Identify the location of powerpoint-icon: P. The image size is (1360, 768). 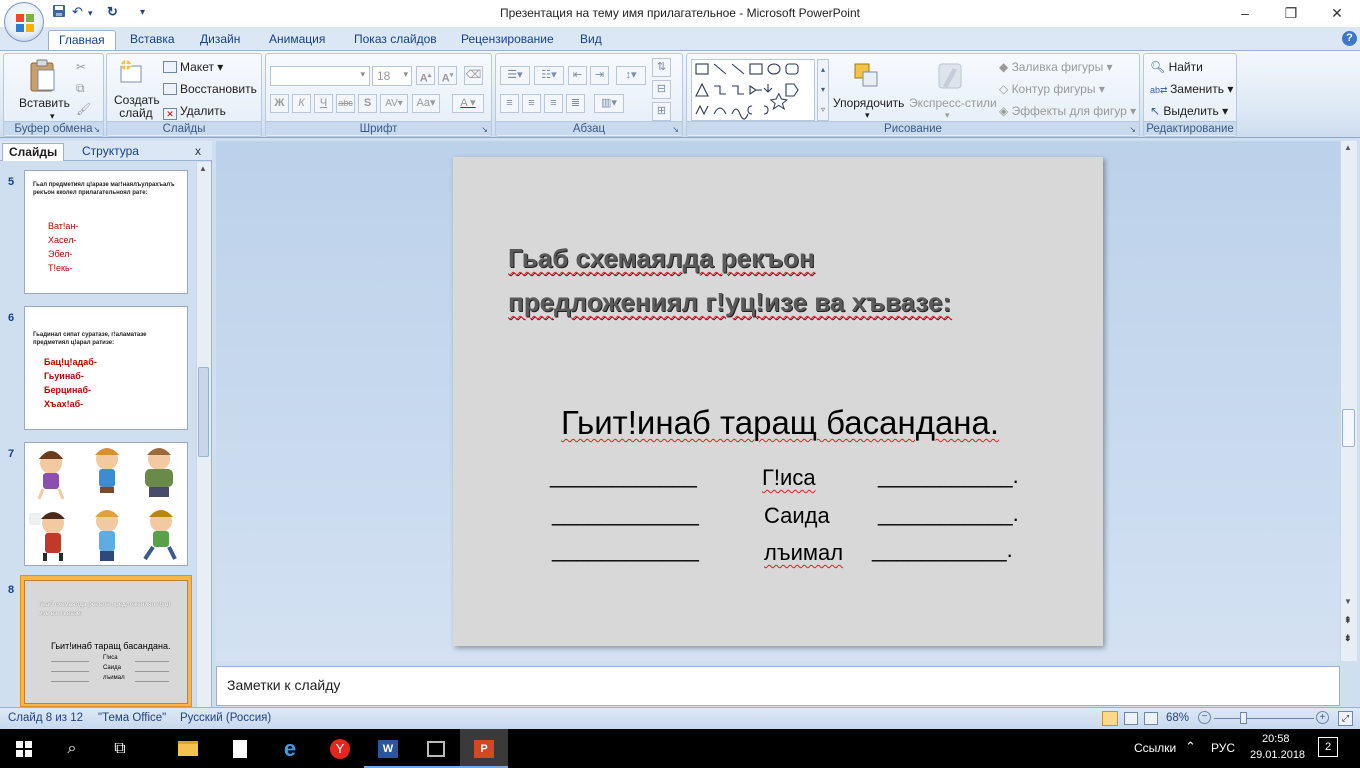
(484, 748).